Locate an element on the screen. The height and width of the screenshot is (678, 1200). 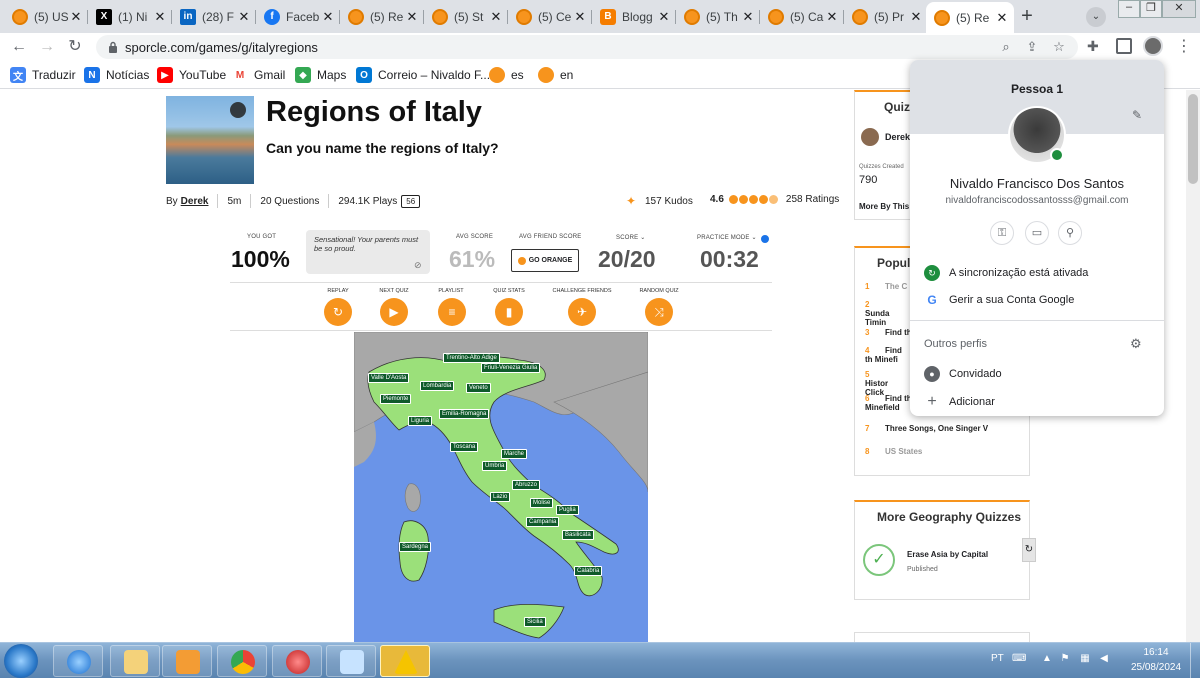
popular-item: 3 Find th is located at coordinates (888, 332).